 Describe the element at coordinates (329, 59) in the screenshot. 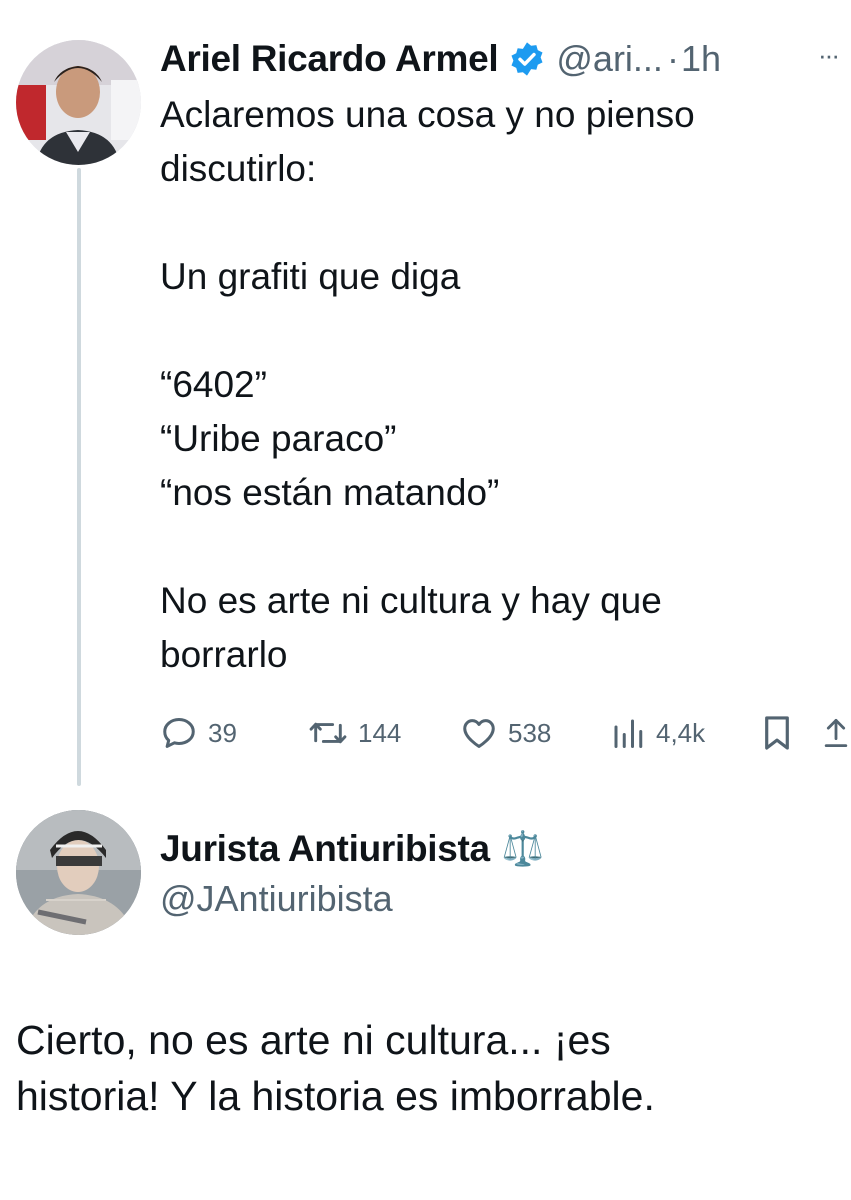

I see `author-name: Ariel Ricardo Armel` at that location.